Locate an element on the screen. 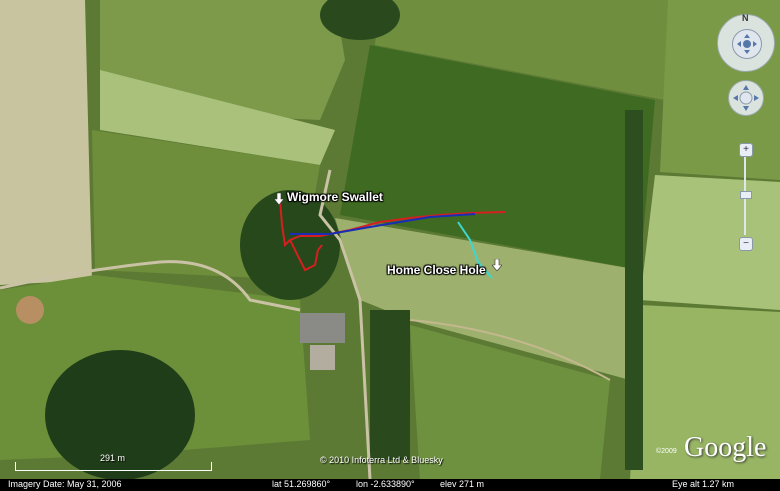 The width and height of the screenshot is (780, 491). move-joystick-icon is located at coordinates (746, 98).